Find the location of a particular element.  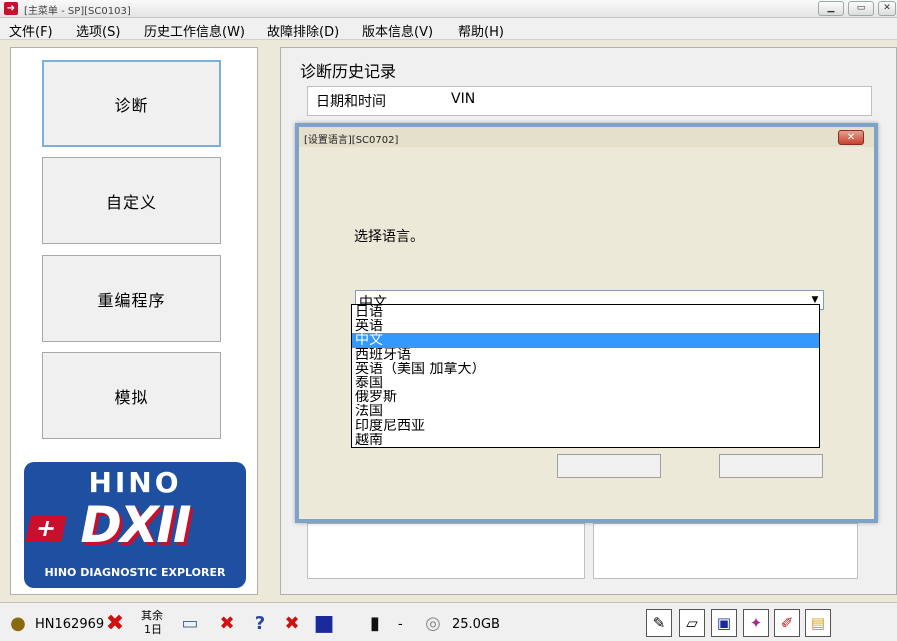

history-list-left is located at coordinates (446, 551).